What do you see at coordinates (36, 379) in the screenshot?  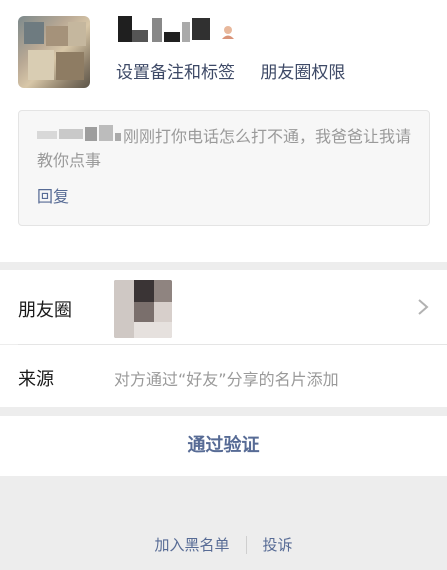 I see `source-label: 来源` at bounding box center [36, 379].